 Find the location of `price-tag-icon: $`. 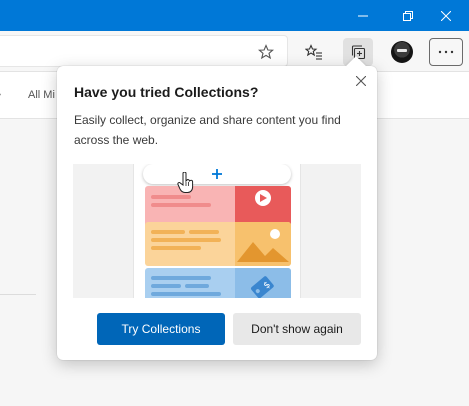

price-tag-icon: $ is located at coordinates (262, 287).